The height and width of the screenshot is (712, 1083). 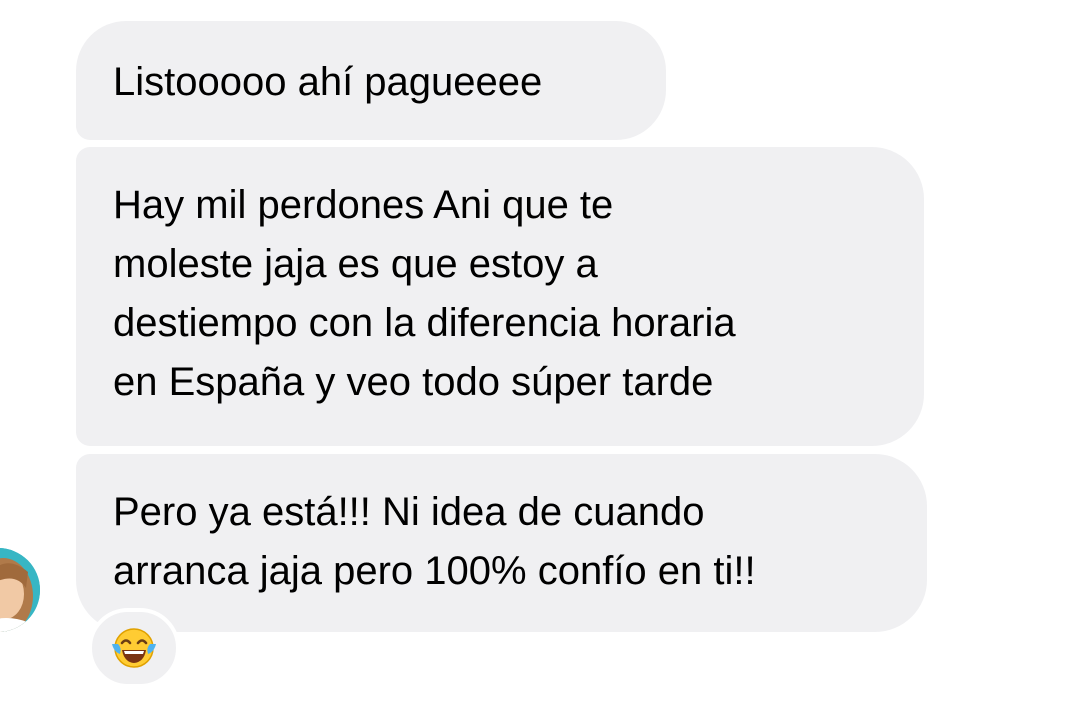 What do you see at coordinates (328, 82) in the screenshot?
I see `message-text: Listooooo ahí pagueeee` at bounding box center [328, 82].